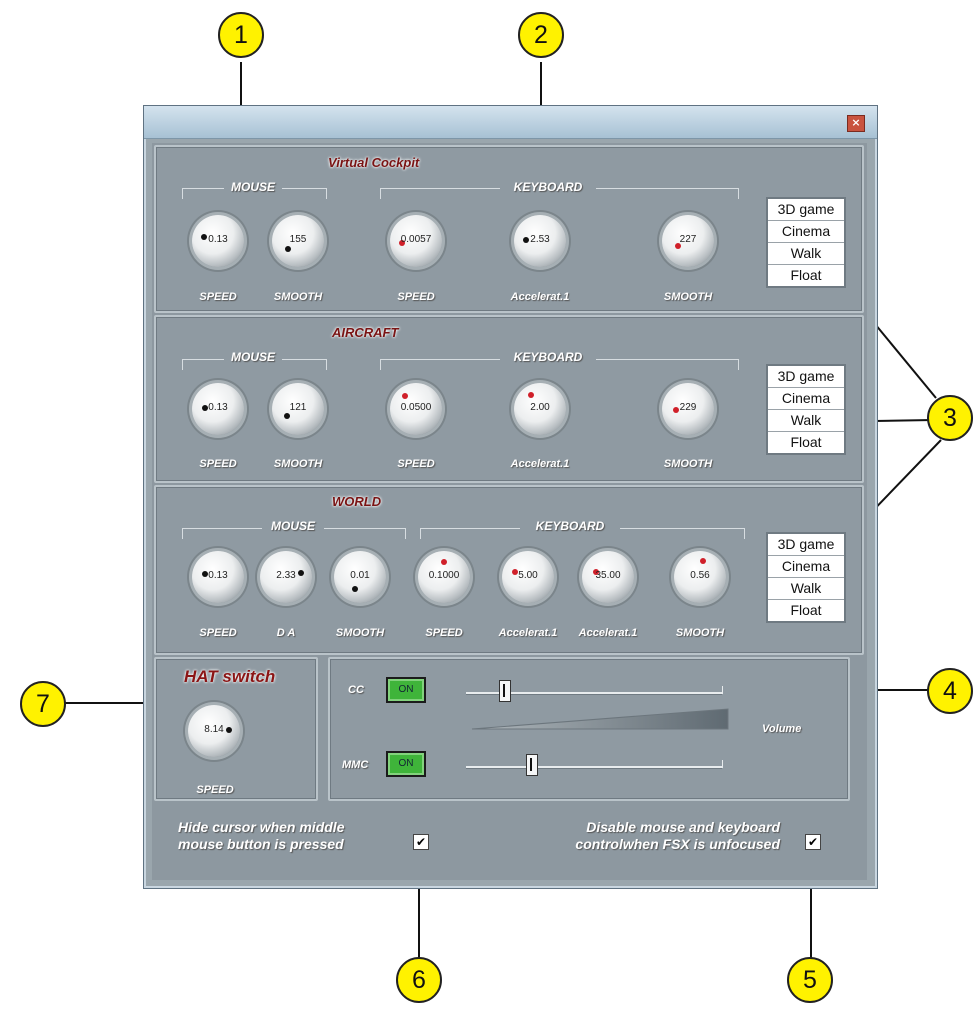  I want to click on knob-vc-keyboard-smooth: 227, so click(688, 241).